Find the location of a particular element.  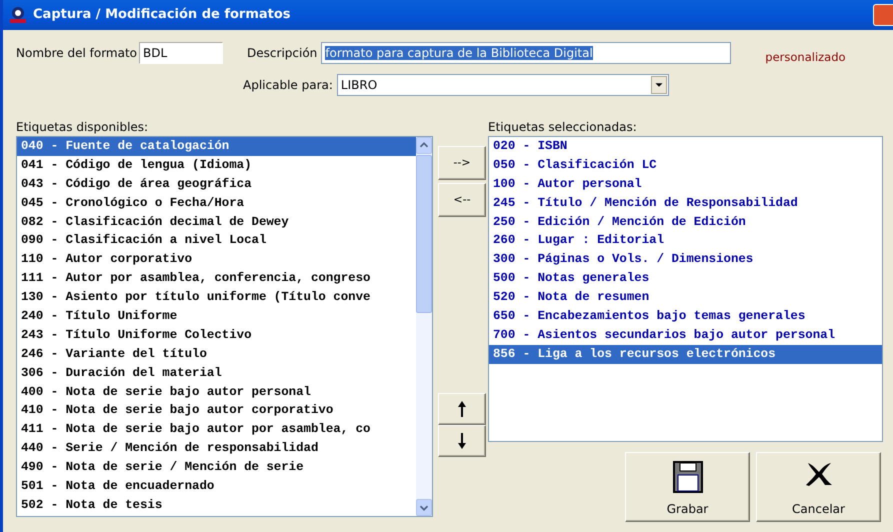

cancel-button: Cancelar is located at coordinates (818, 487).